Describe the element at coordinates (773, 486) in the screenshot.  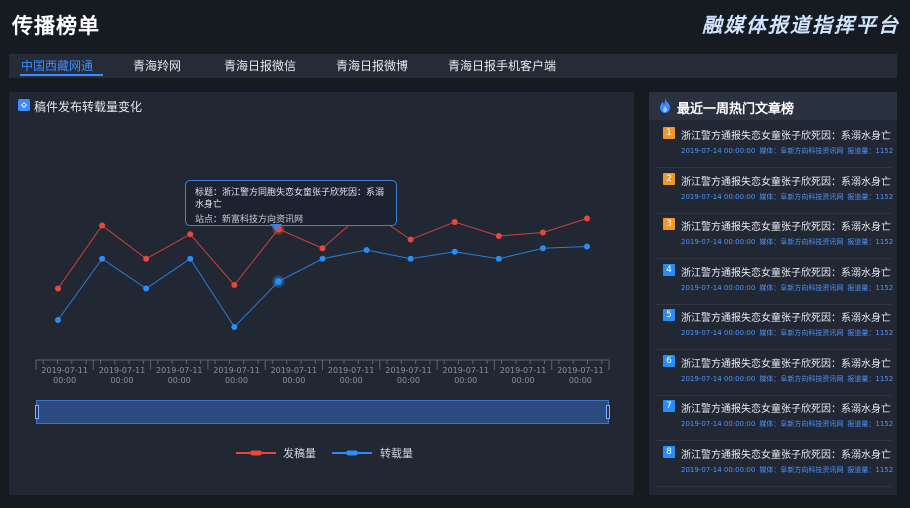
I see `list-divider` at that location.